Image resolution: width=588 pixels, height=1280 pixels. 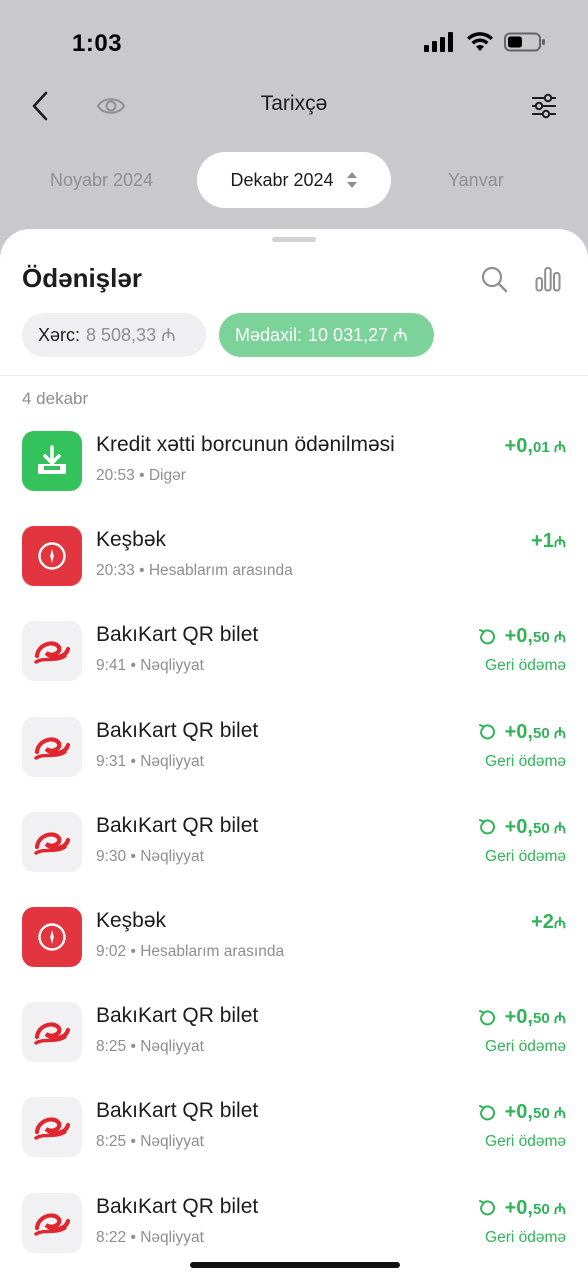 I want to click on nav-bar: Tarixçə, so click(x=294, y=106).